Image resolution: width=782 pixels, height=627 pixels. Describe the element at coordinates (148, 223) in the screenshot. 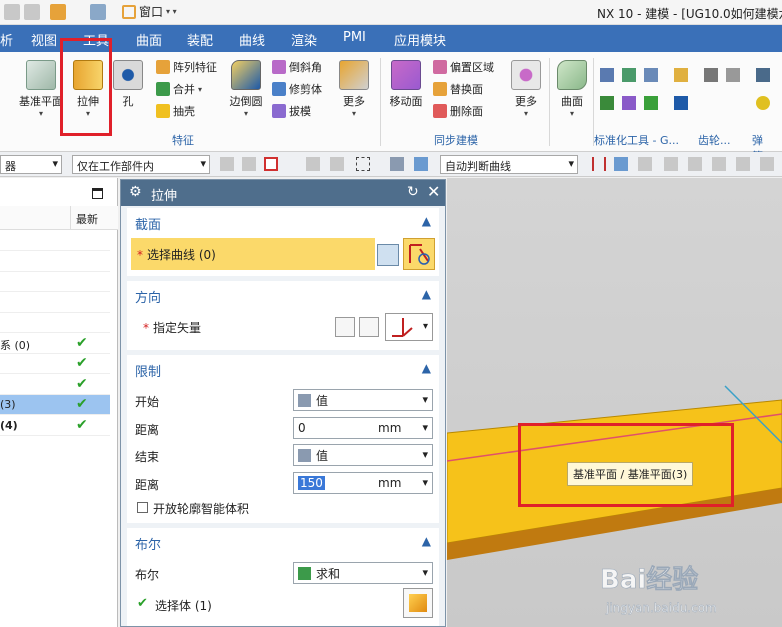

I see `section-title: 截面` at that location.